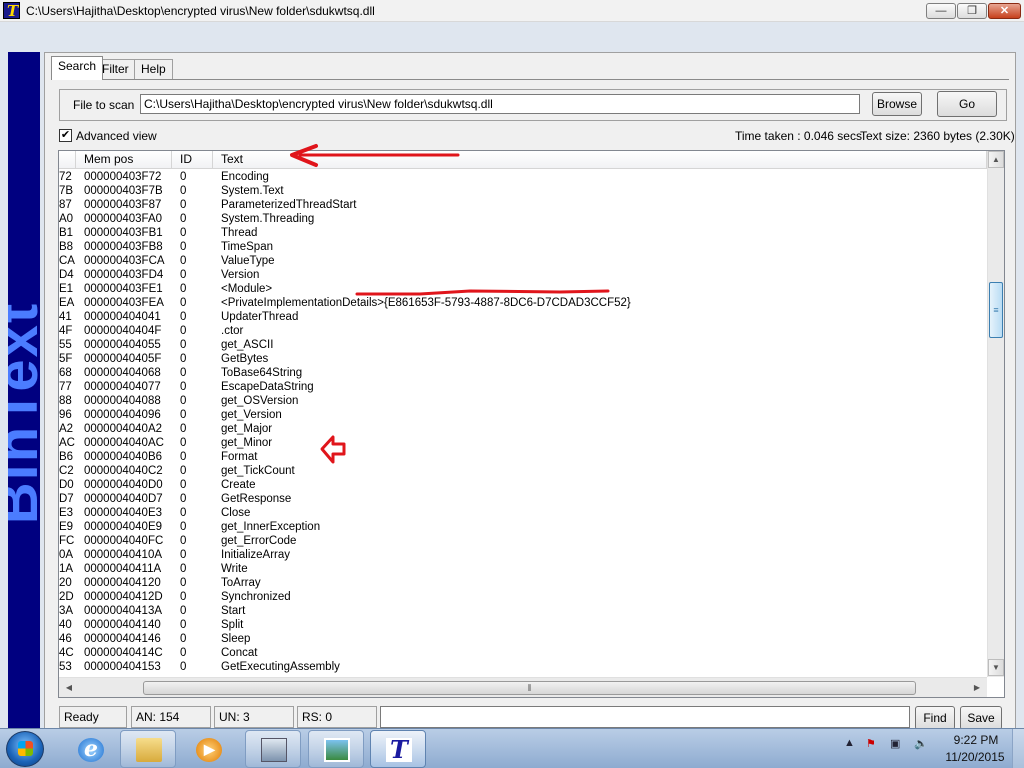 This screenshot has height=768, width=1024. What do you see at coordinates (523, 205) in the screenshot?
I see `table-row: 87 000000403F87 0 ParameterizedThreadStart` at bounding box center [523, 205].